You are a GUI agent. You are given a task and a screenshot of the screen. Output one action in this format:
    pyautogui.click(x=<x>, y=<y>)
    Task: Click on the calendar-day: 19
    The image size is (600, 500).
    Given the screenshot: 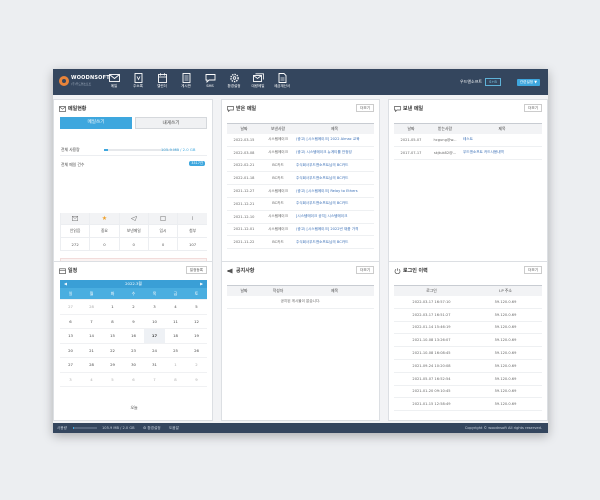 What is the action you would take?
    pyautogui.click(x=196, y=336)
    